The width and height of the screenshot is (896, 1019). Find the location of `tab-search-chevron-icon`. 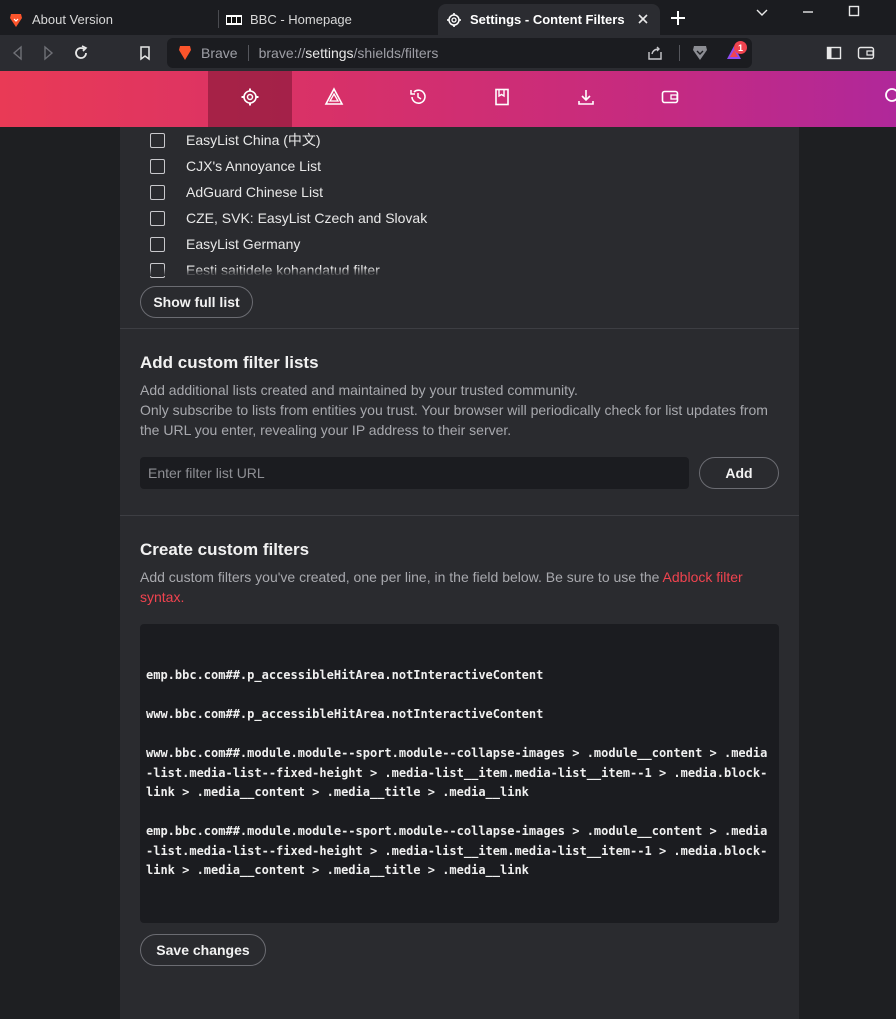

tab-search-chevron-icon is located at coordinates (762, 12).